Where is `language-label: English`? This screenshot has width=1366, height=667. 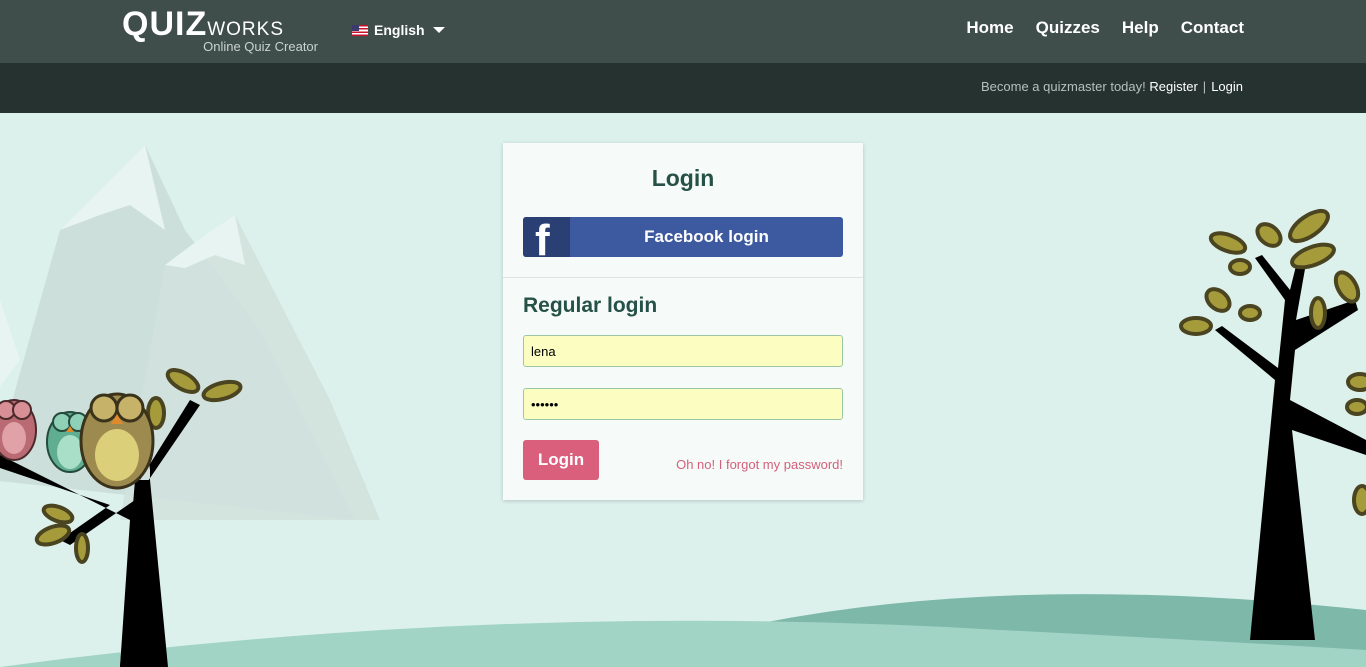 language-label: English is located at coordinates (399, 30).